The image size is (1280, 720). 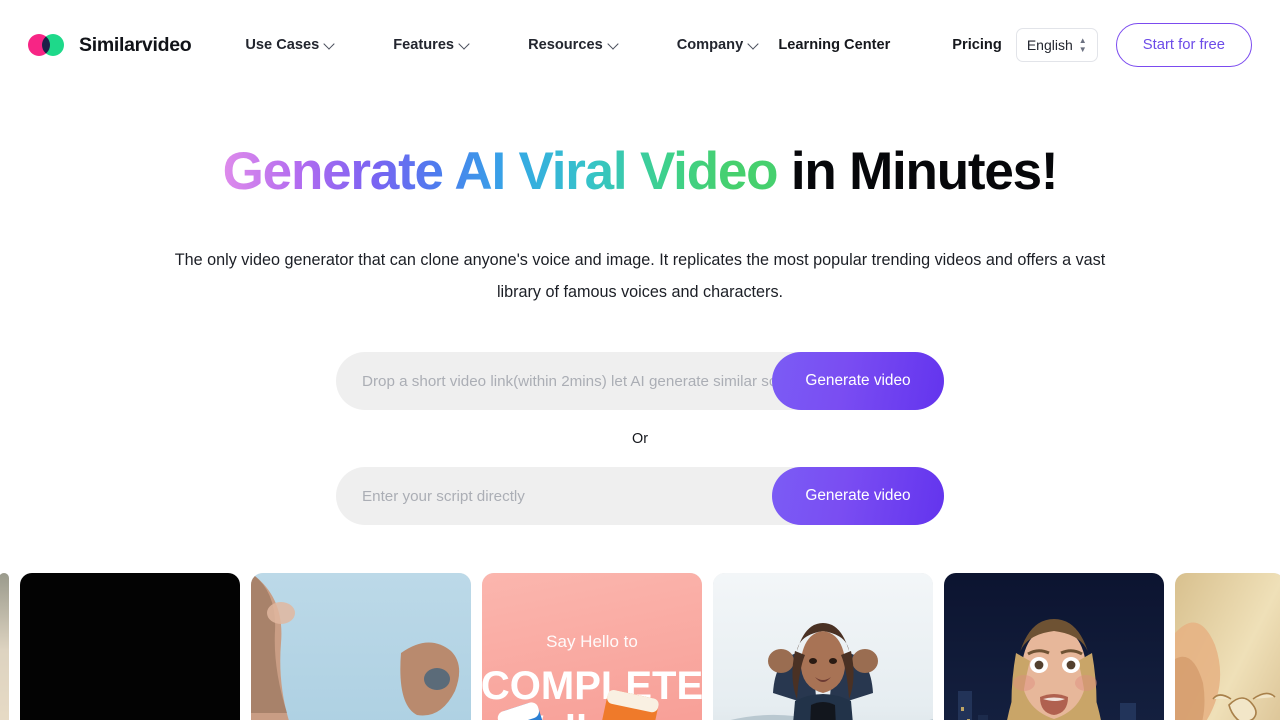 I want to click on nav-item-features: Features, so click(x=431, y=45).